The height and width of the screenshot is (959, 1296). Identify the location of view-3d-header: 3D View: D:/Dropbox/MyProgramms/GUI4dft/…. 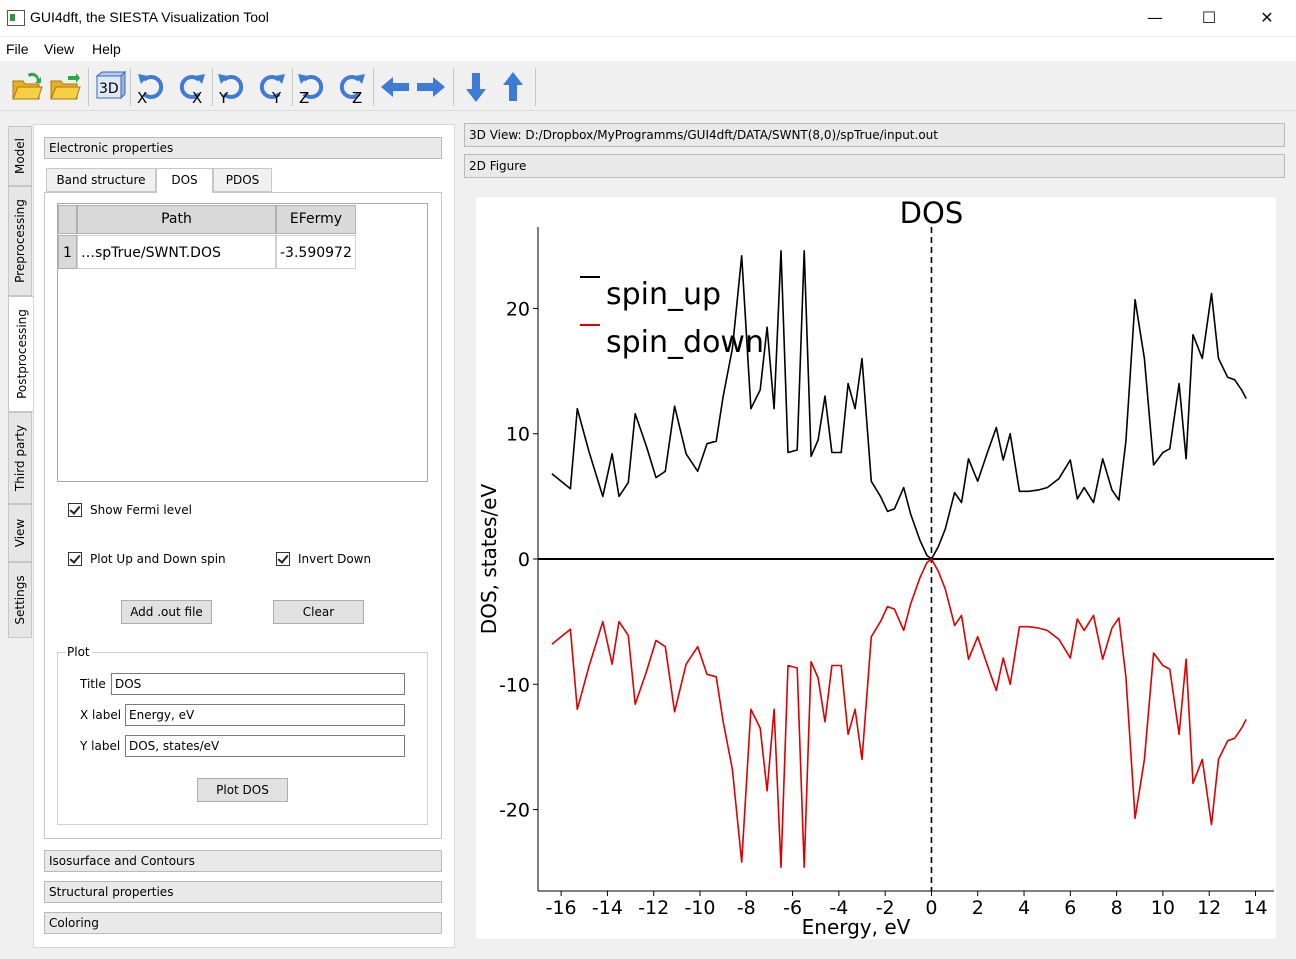
(874, 135).